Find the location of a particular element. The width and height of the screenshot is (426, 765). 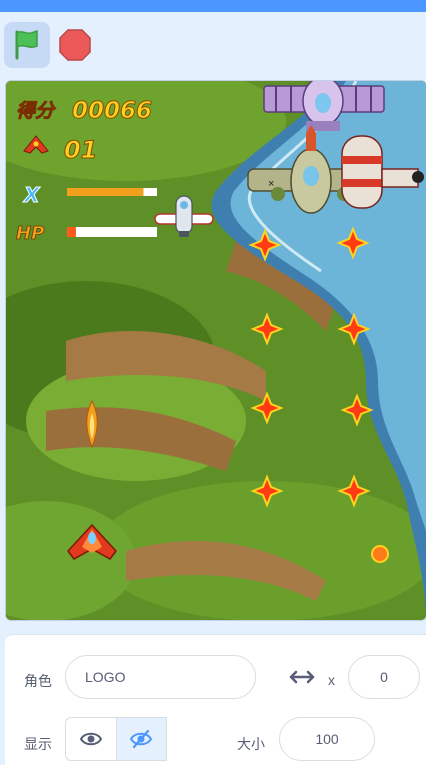

green-flag-button is located at coordinates (27, 45).